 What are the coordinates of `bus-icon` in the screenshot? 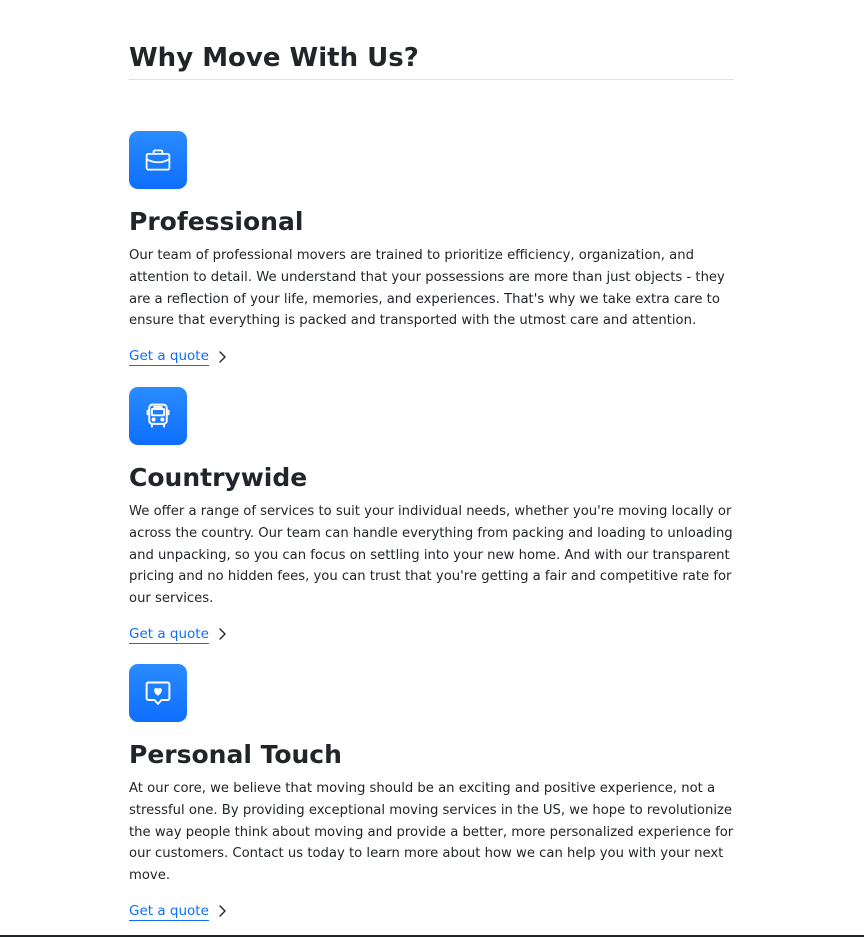 It's located at (158, 416).